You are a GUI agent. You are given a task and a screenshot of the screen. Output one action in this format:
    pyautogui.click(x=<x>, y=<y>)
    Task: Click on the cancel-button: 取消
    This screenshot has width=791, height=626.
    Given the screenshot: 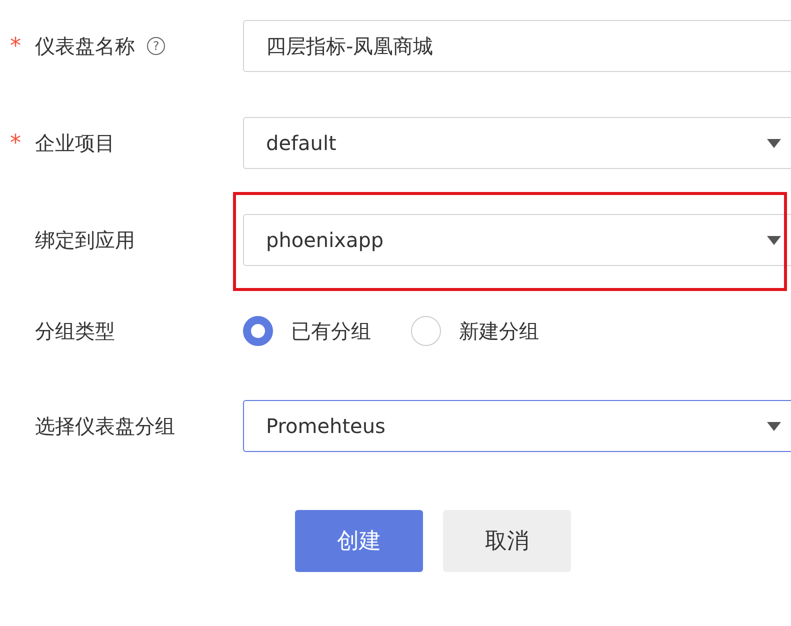 What is the action you would take?
    pyautogui.click(x=507, y=541)
    